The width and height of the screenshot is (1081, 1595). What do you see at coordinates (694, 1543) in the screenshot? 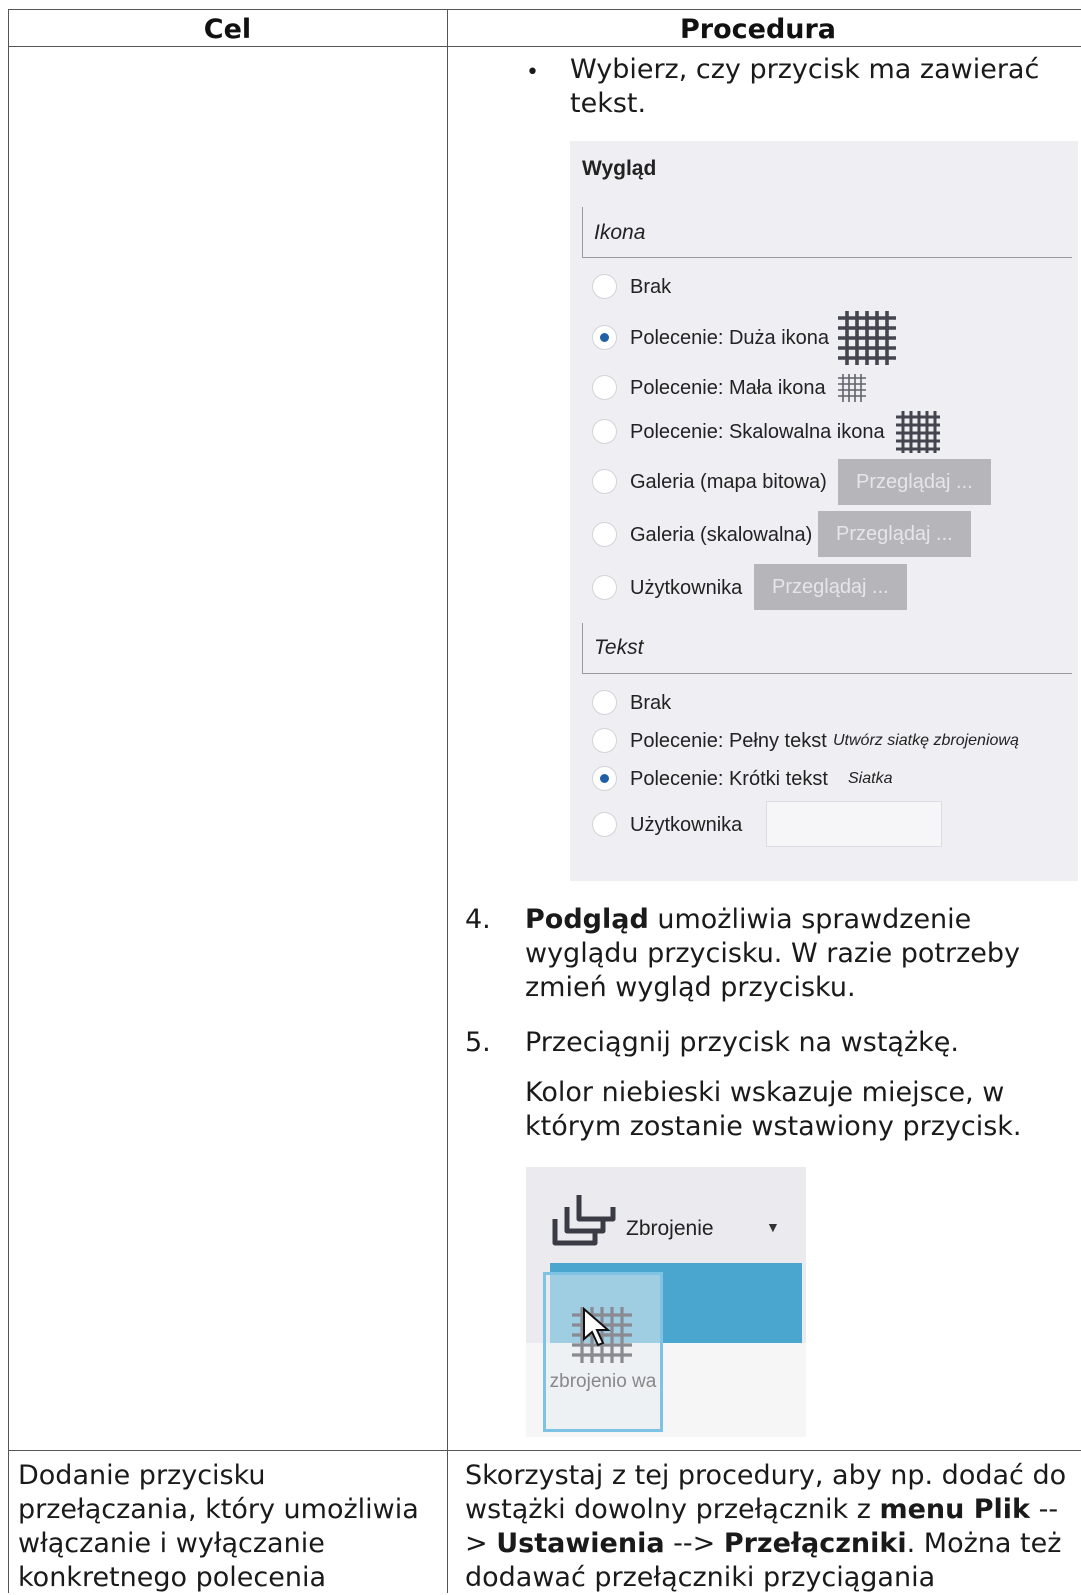
I see `proc-arrow: -->` at bounding box center [694, 1543].